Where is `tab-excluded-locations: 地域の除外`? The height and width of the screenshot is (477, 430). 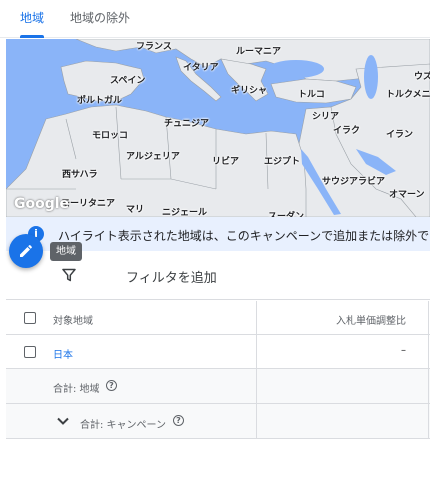
tab-excluded-locations: 地域の除外 is located at coordinates (100, 19).